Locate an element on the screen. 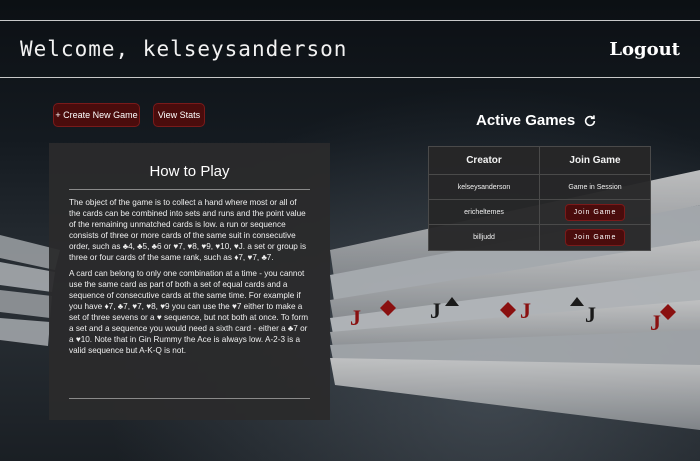 This screenshot has width=700, height=461. table-row: billjudd Join Game is located at coordinates (539, 237).